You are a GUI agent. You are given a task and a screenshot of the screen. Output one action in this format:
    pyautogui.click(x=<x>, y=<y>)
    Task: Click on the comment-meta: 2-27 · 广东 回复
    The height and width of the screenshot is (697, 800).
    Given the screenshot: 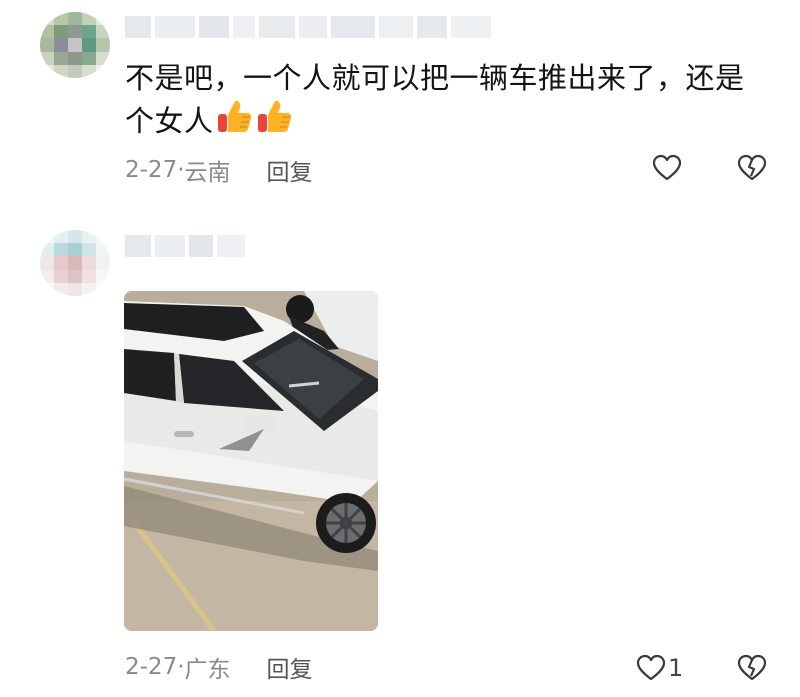 What is the action you would take?
    pyautogui.click(x=219, y=667)
    